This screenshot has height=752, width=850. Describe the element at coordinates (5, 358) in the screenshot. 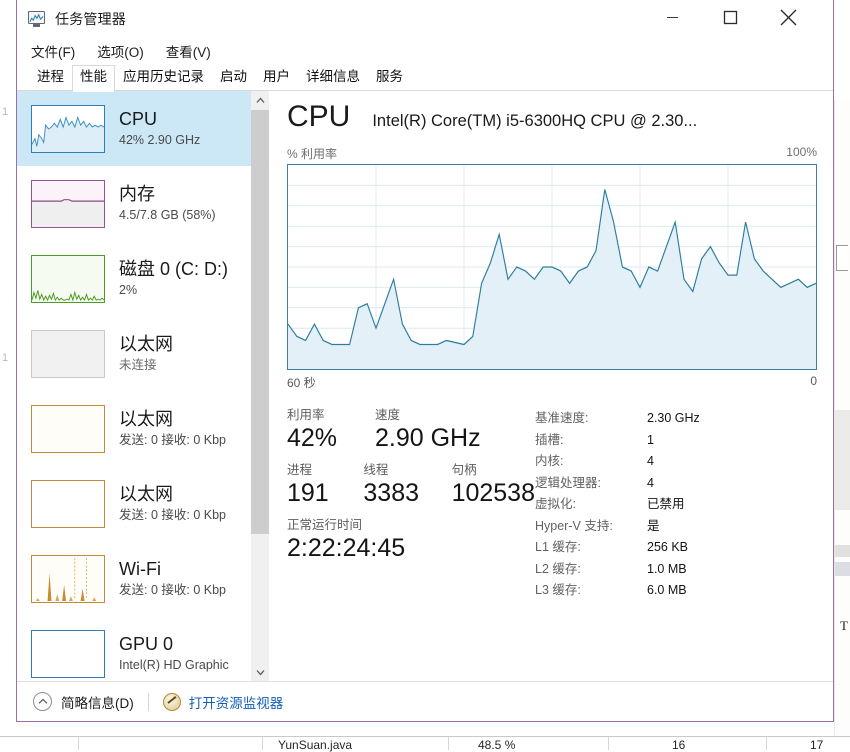

I see `background-left-marker-2: 1` at that location.